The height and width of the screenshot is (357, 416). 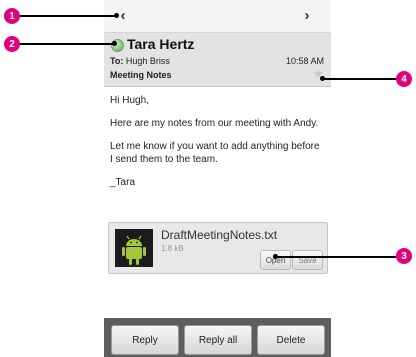 What do you see at coordinates (219, 235) in the screenshot?
I see `attachment-filename: DraftMeetingNotes.txt` at bounding box center [219, 235].